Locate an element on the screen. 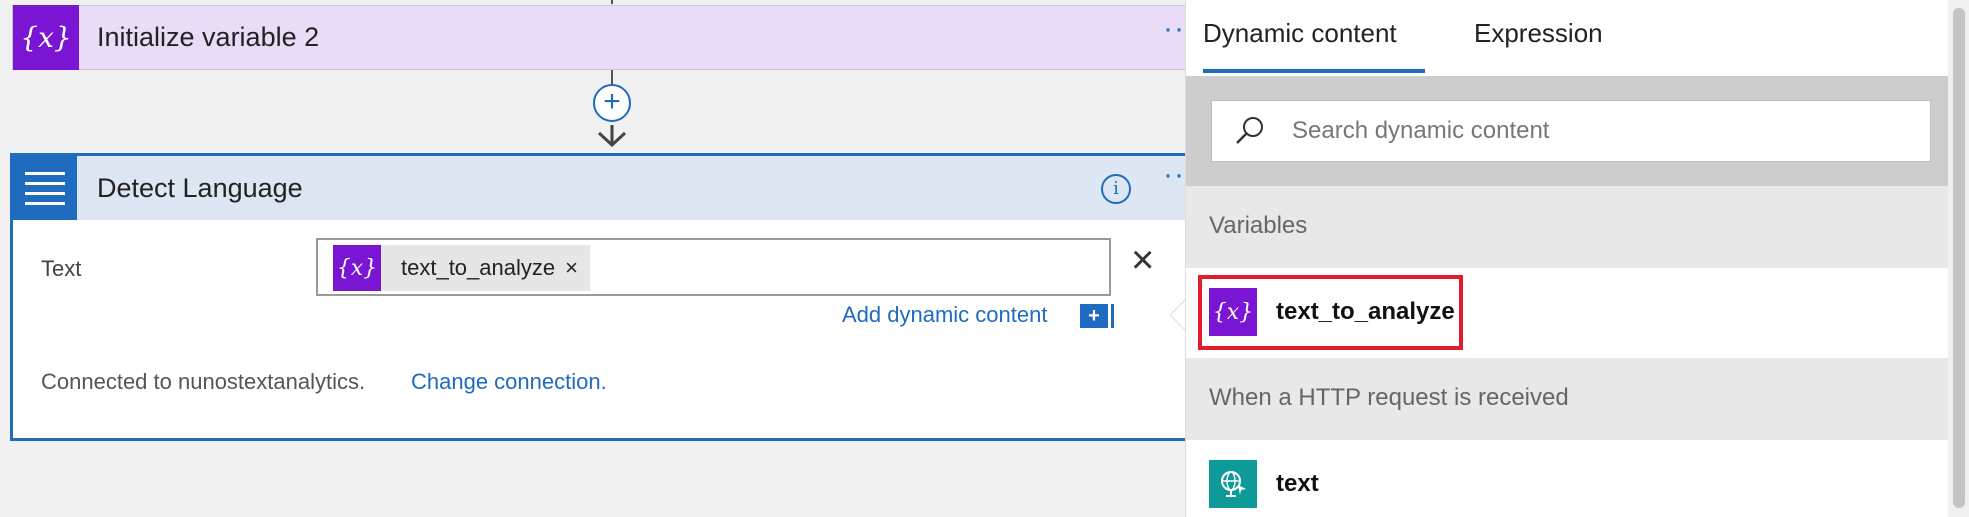  dynamic-token: {x} text_to_analyze × is located at coordinates (461, 268).